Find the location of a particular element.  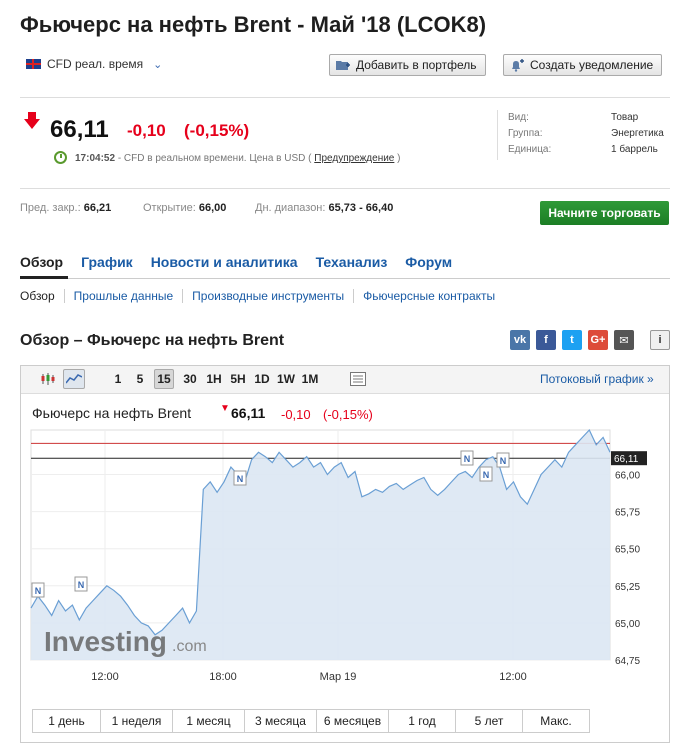

folder-plus-icon is located at coordinates (343, 65).